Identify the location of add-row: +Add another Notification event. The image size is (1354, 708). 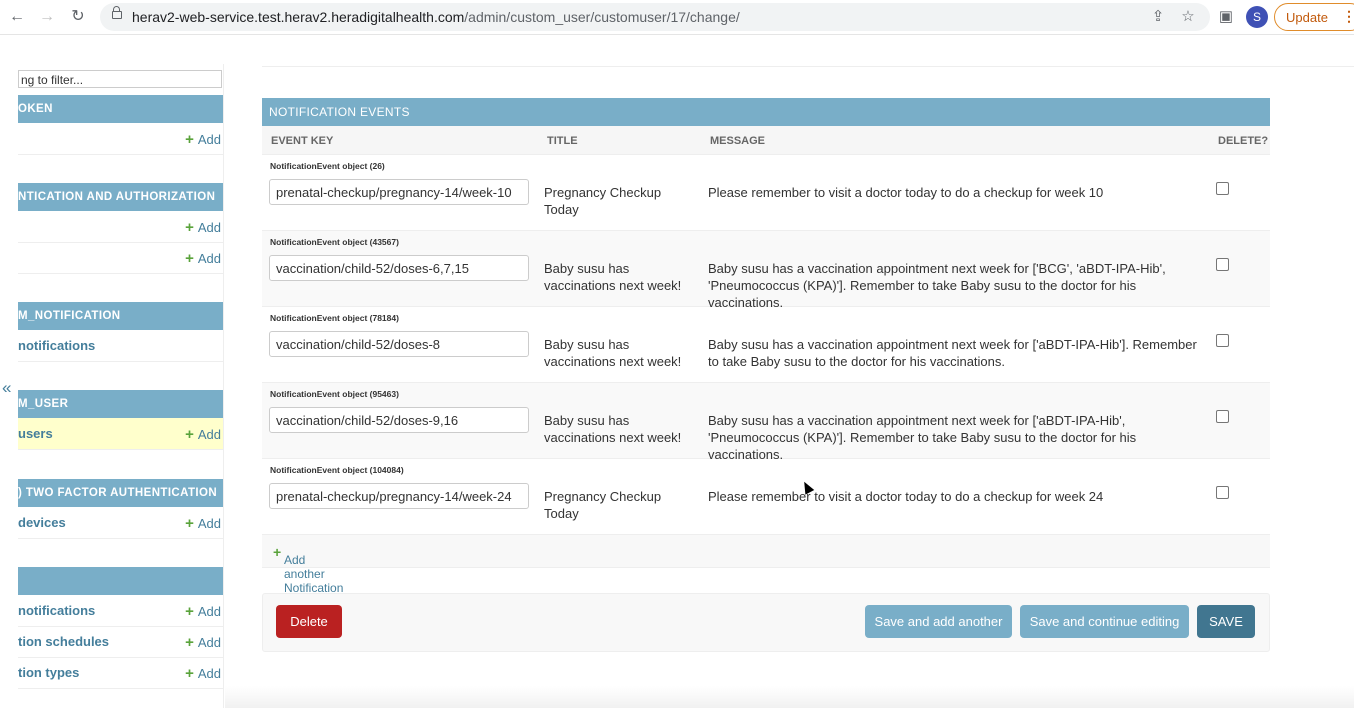
(766, 572).